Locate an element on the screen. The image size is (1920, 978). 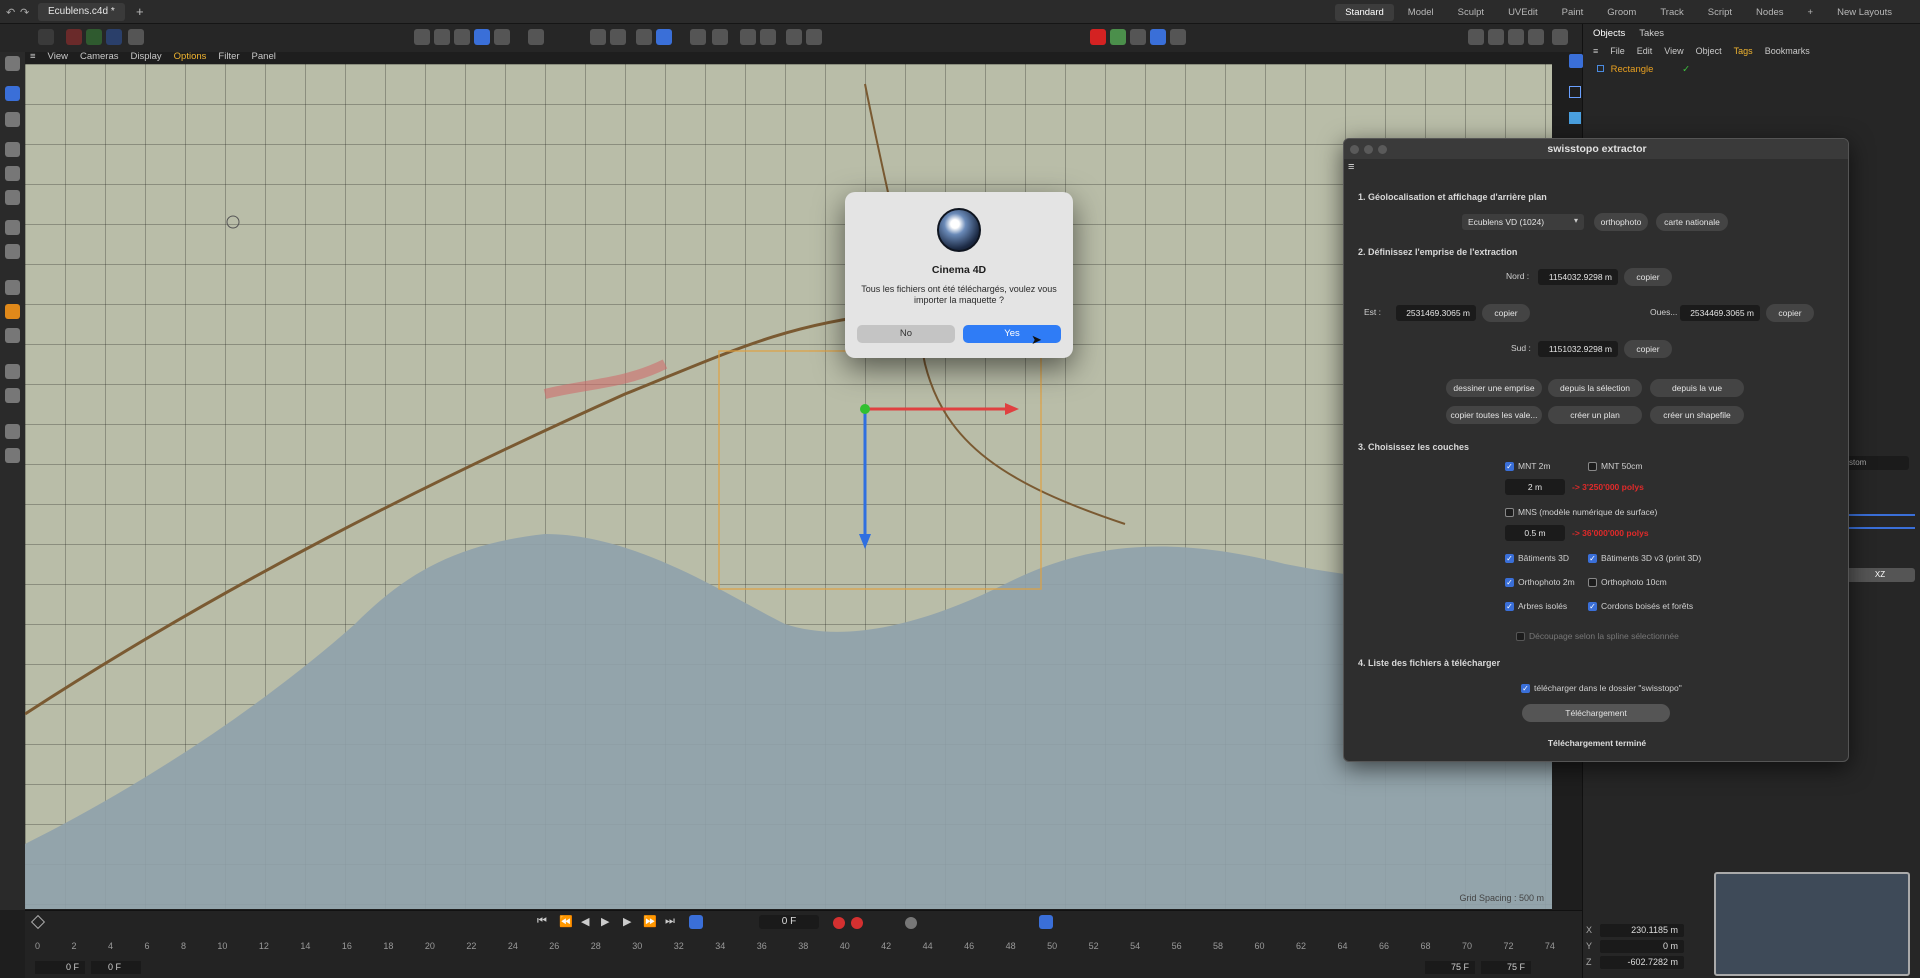
tab-takes: Takes is located at coordinates (1651, 33).